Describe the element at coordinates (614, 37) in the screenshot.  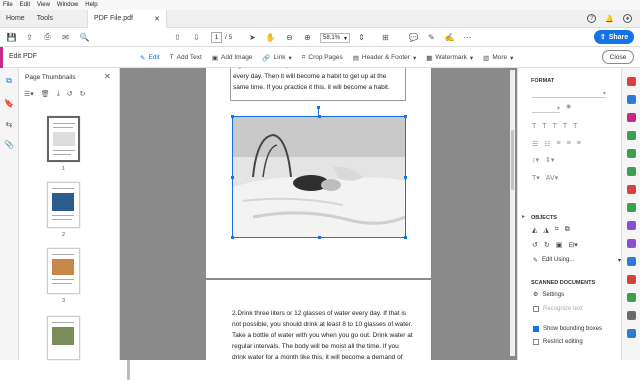
I see `share-button: ⇧ Share` at that location.